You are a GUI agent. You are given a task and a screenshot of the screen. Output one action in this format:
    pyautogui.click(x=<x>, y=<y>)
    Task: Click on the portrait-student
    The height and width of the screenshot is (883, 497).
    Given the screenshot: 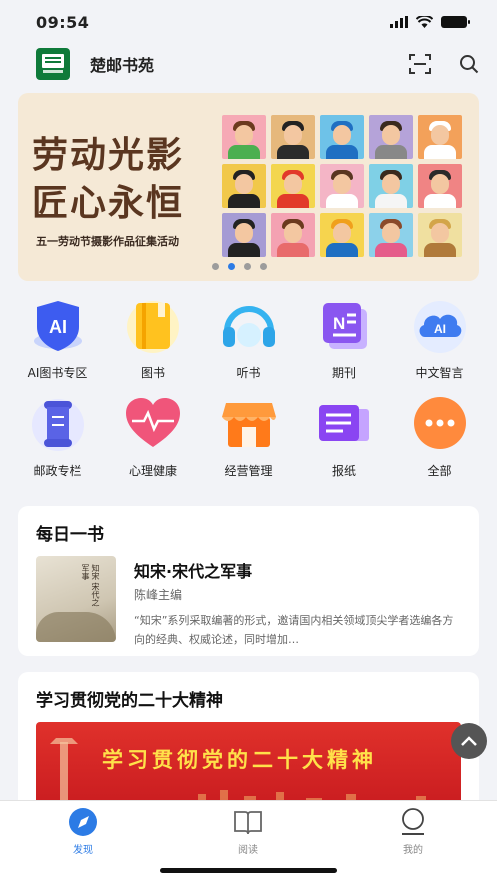 What is the action you would take?
    pyautogui.click(x=391, y=235)
    